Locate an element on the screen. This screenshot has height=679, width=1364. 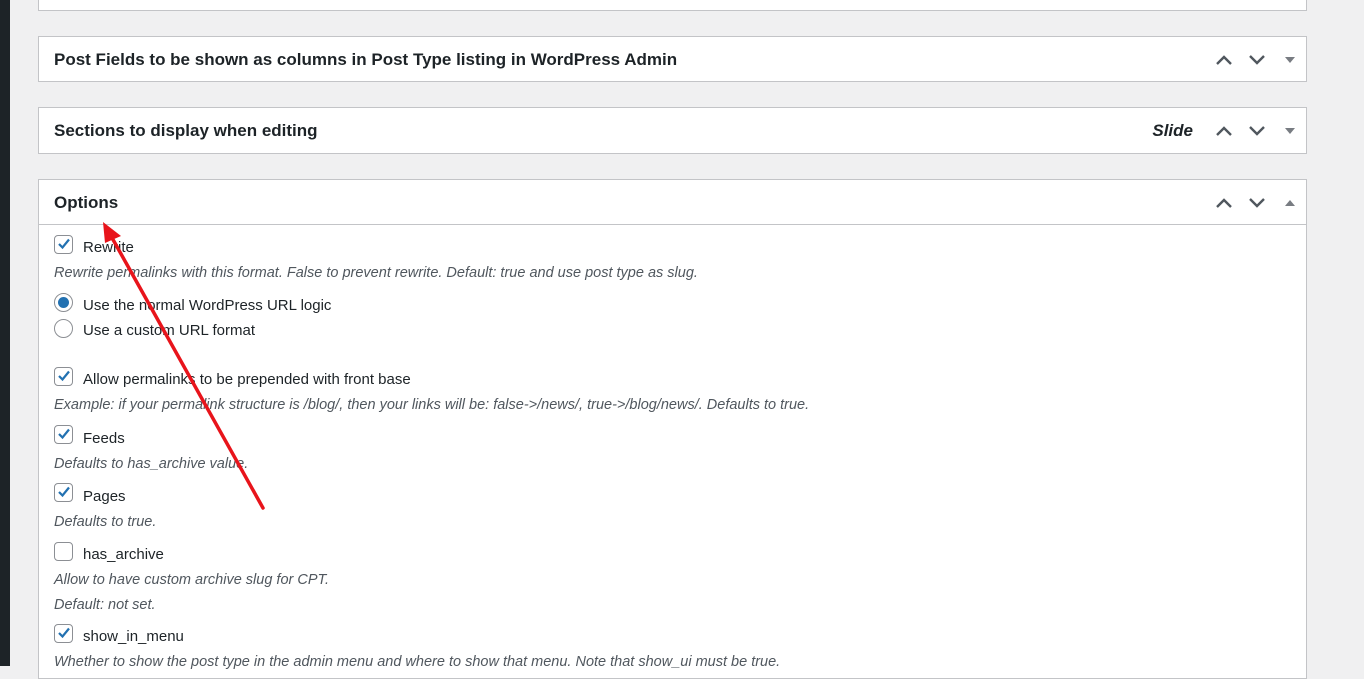
show-in-menu-label: show_in_menu is located at coordinates (133, 636).